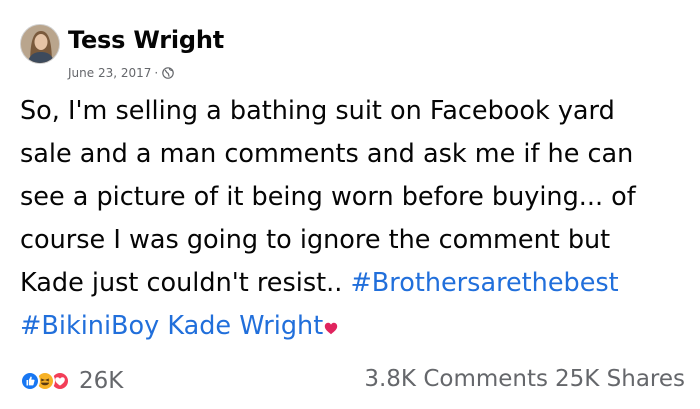 The height and width of the screenshot is (409, 700). What do you see at coordinates (89, 326) in the screenshot?
I see `hashtag-link: #BikiniBoy` at bounding box center [89, 326].